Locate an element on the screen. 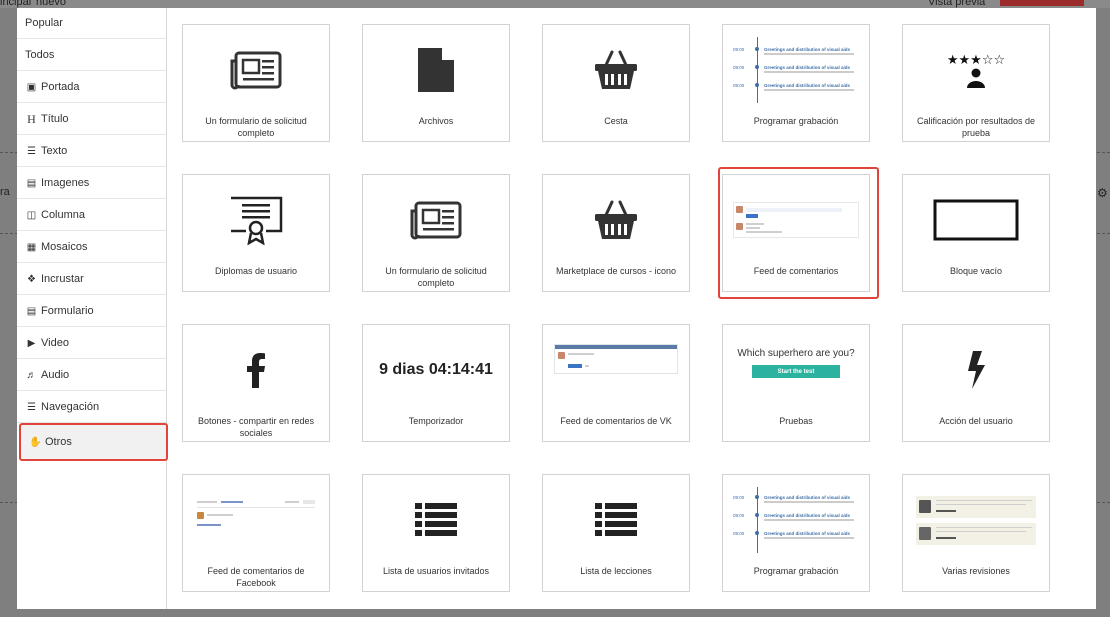  sidebar-item-label: Título is located at coordinates (55, 119).